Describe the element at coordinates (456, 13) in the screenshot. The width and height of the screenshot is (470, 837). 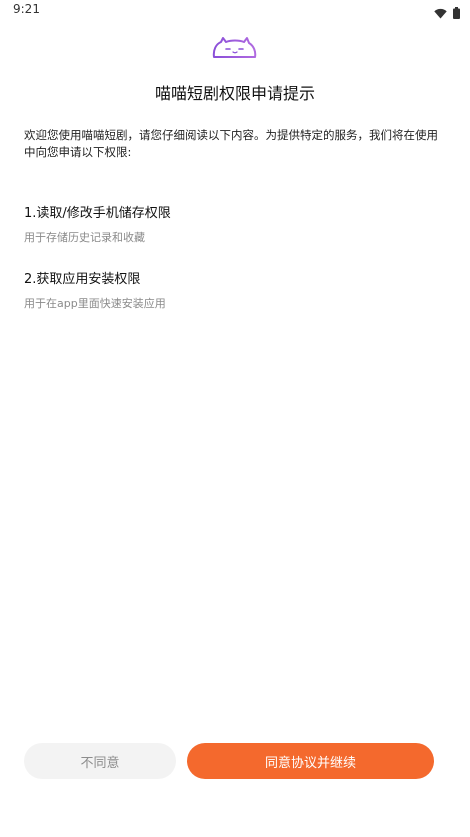
I see `battery-icon` at that location.